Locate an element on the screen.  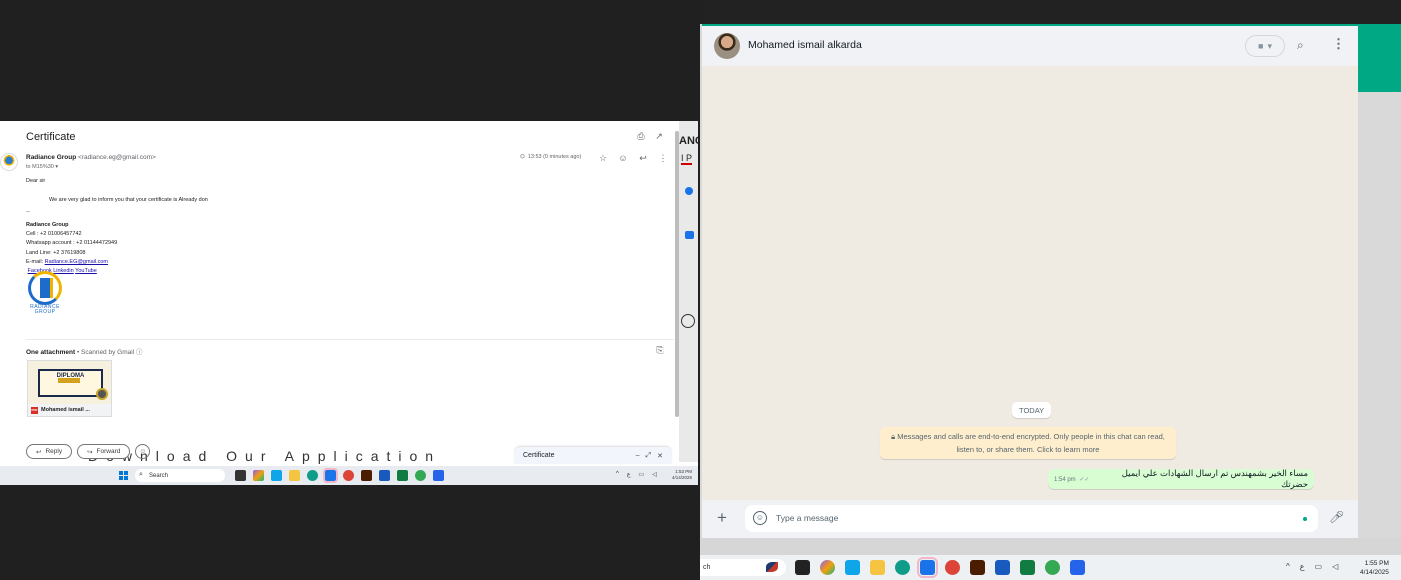
print-icon: ⎙ is located at coordinates (641, 136).